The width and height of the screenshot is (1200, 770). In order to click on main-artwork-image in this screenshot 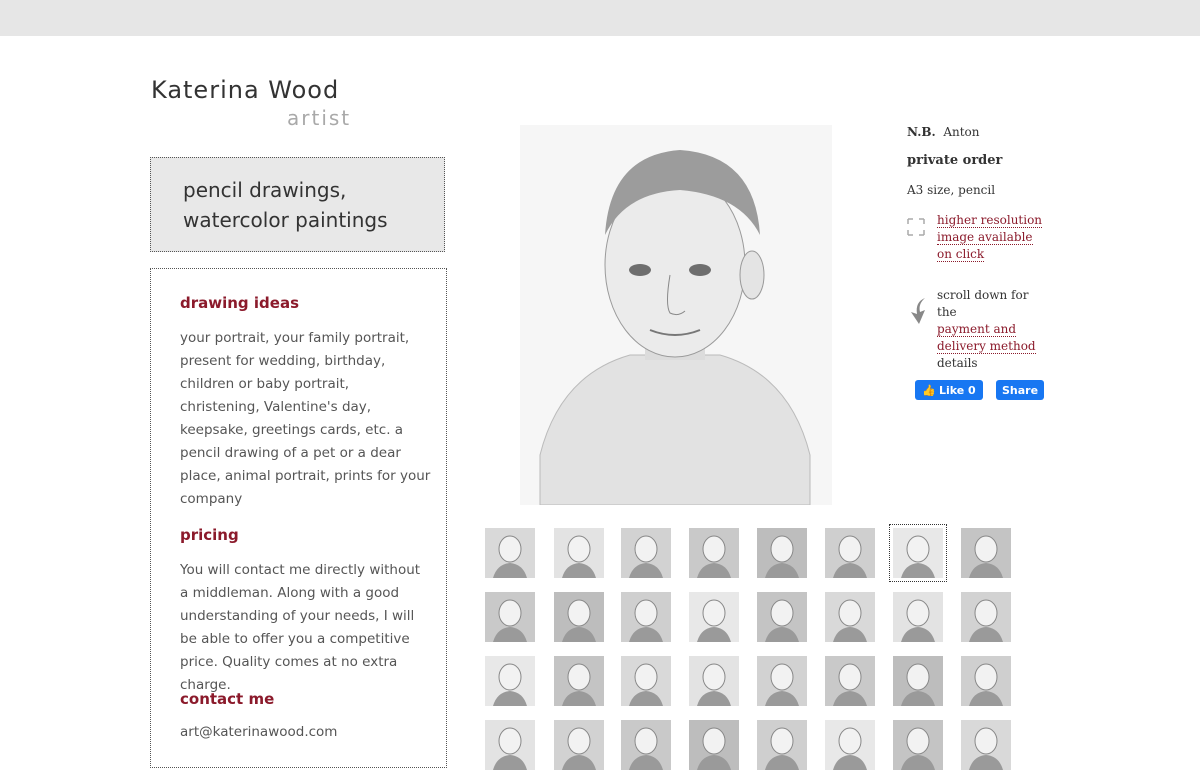, I will do `click(676, 315)`.